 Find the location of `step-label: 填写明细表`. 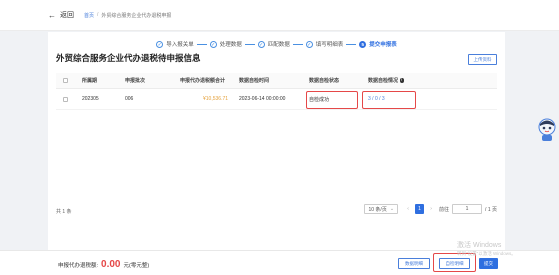

step-label: 填写明细表 is located at coordinates (329, 45).